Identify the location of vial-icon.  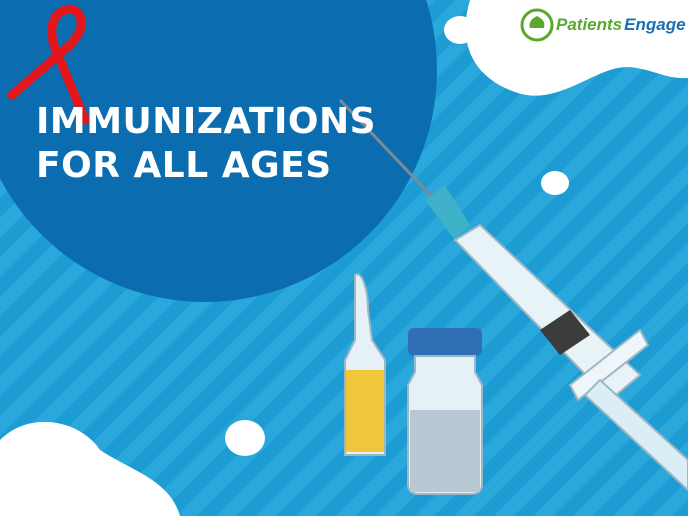
(445, 411).